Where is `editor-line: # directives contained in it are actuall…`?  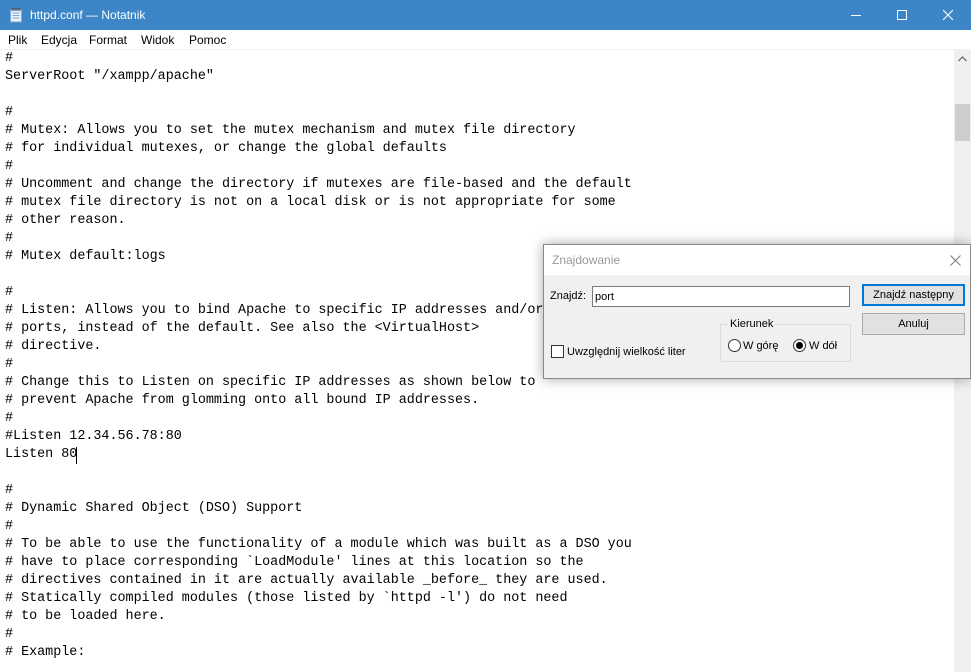
editor-line: # directives contained in it are actuall… is located at coordinates (306, 580).